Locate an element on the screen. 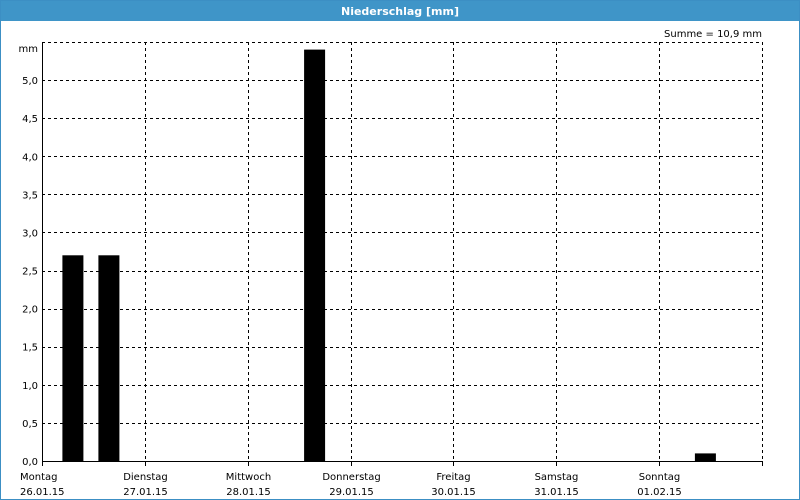 The height and width of the screenshot is (500, 800). x-tick-label-day: Freitag is located at coordinates (453, 477).